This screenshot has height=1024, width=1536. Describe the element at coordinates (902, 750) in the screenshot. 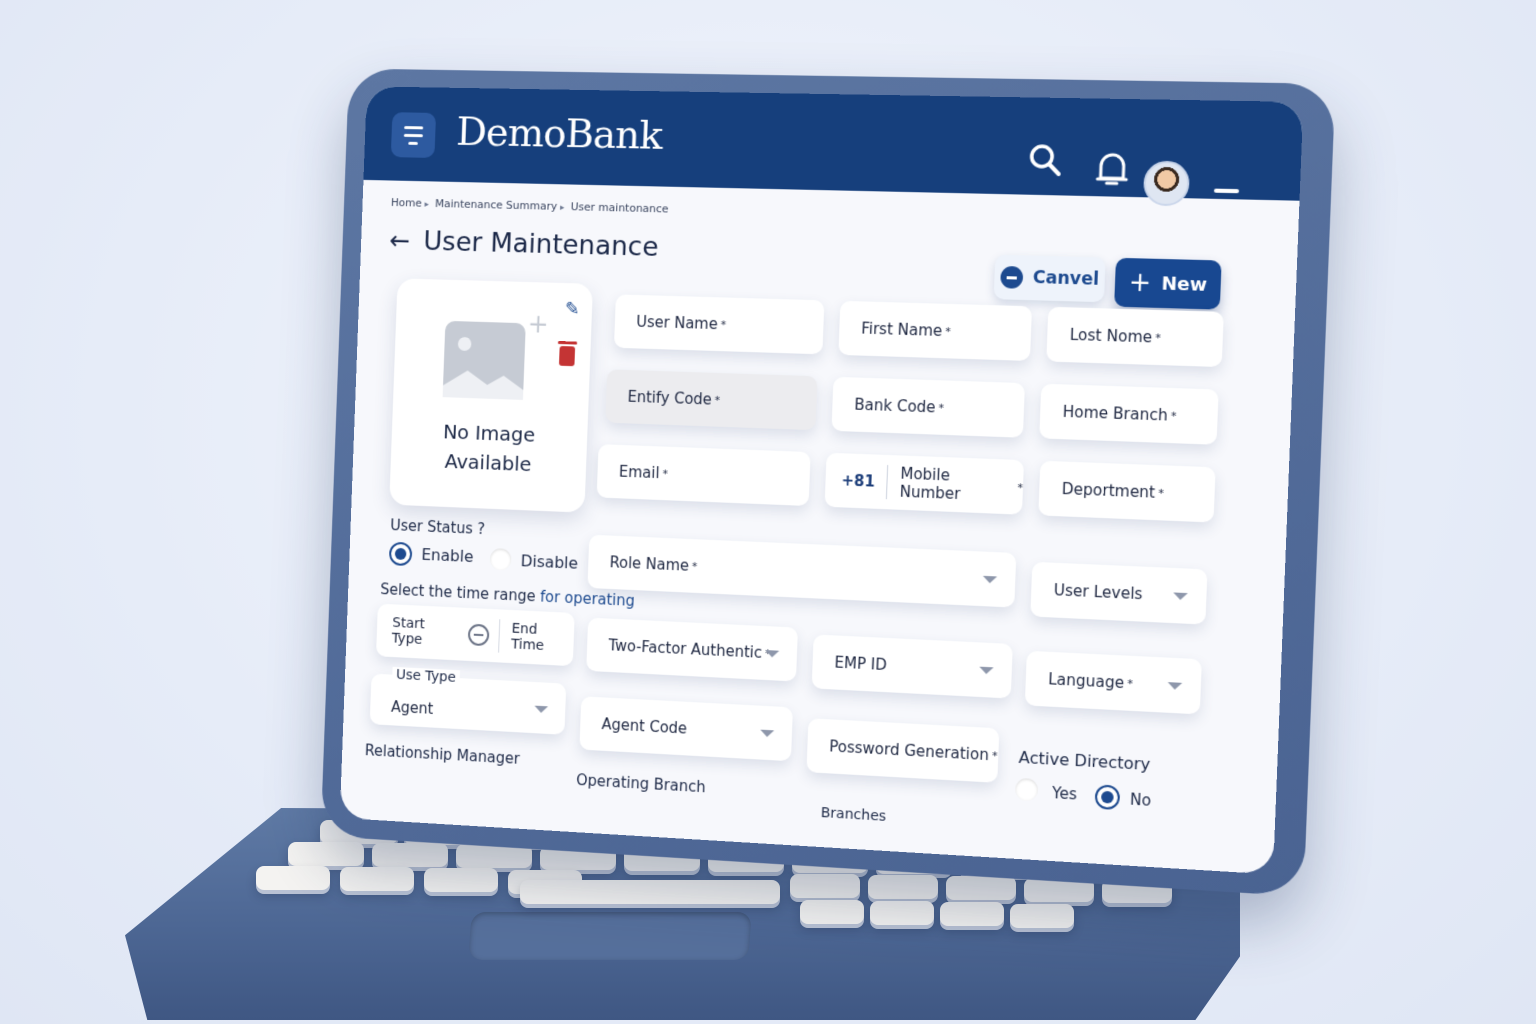

I see `password-generation-field: Possword Generation *` at that location.